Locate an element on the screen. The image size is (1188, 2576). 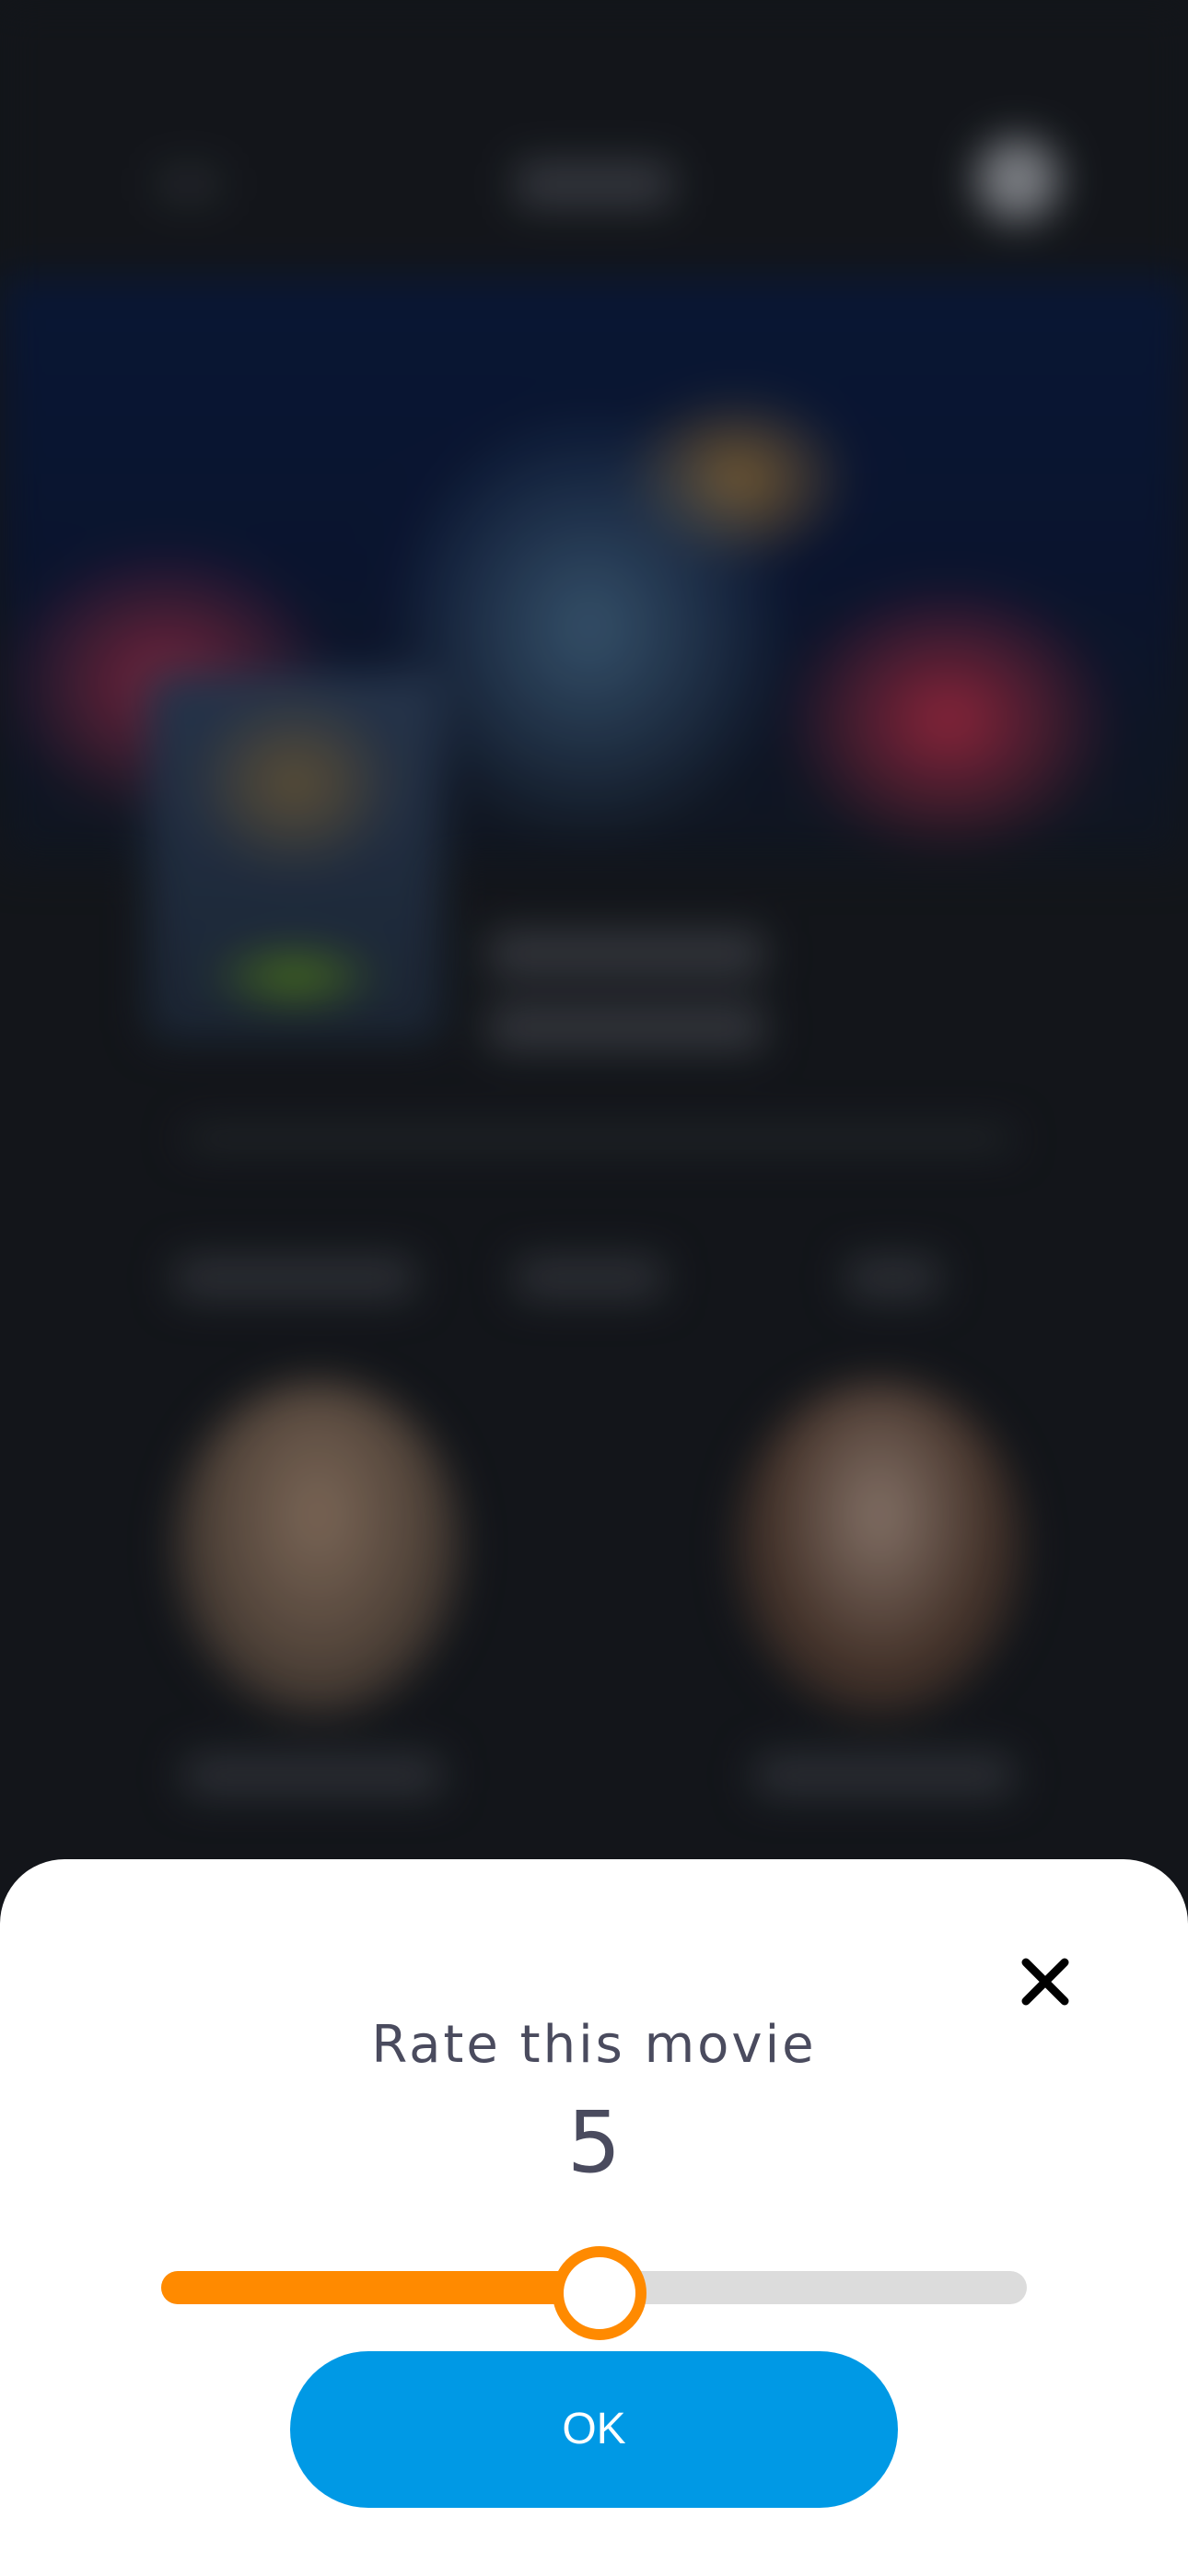
close-button is located at coordinates (1045, 1982).